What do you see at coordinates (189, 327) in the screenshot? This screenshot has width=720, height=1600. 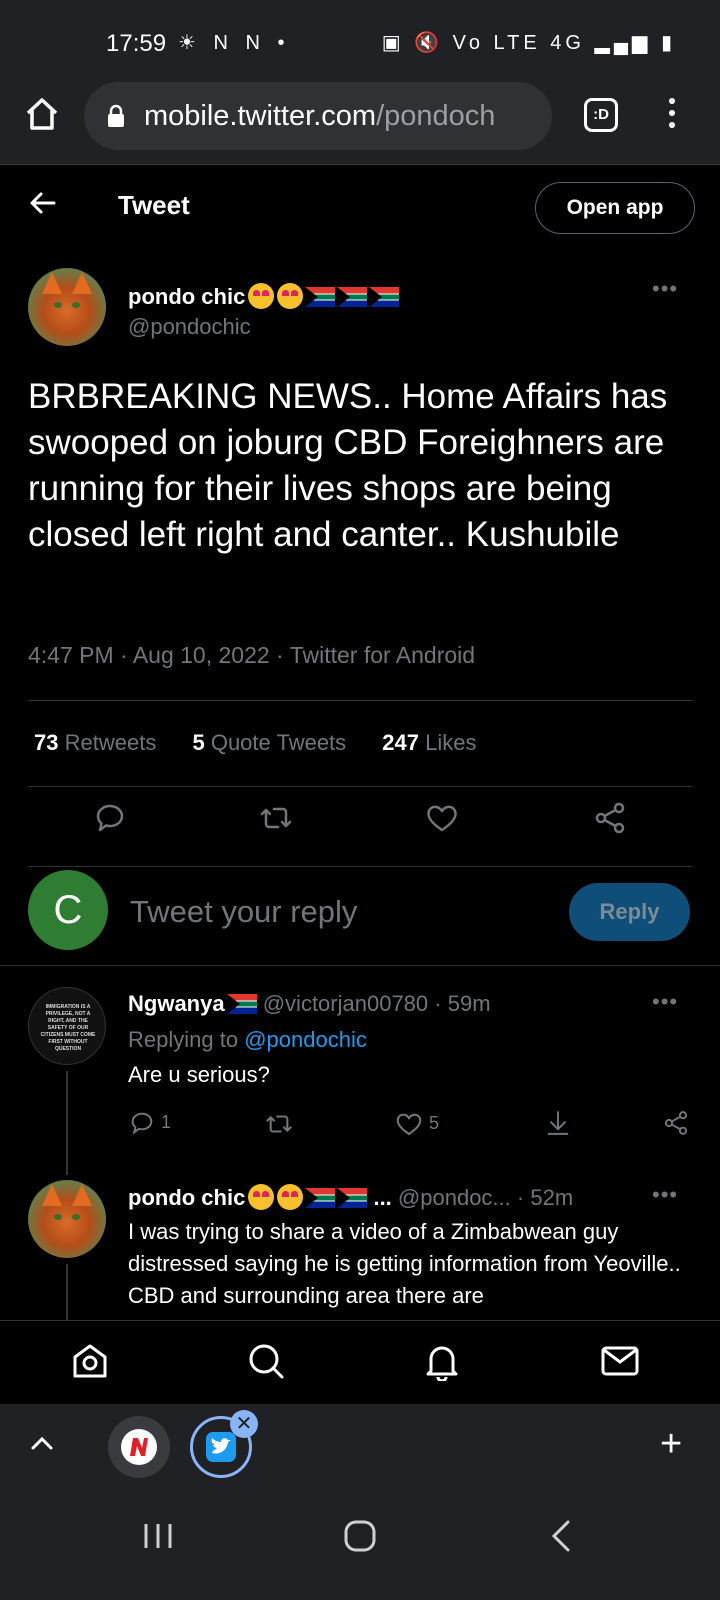 I see `author-handle: @pondochic` at bounding box center [189, 327].